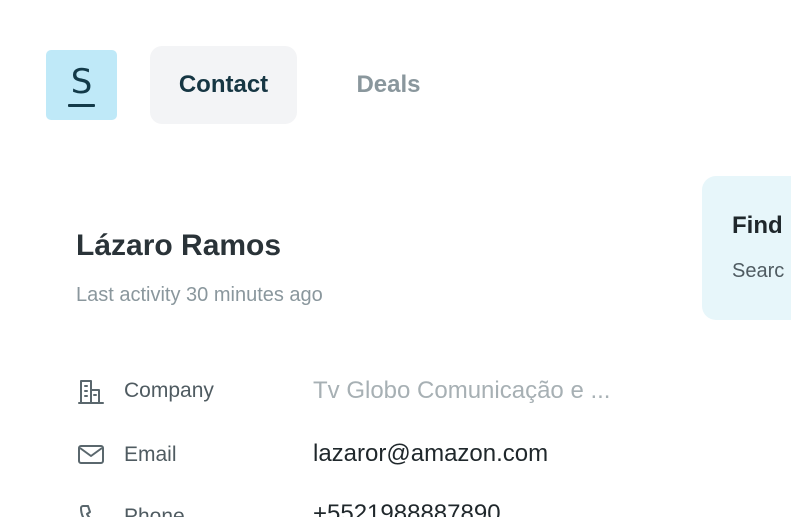  Describe the element at coordinates (199, 295) in the screenshot. I see `last-activity: Last activity 30 minutes ago` at that location.